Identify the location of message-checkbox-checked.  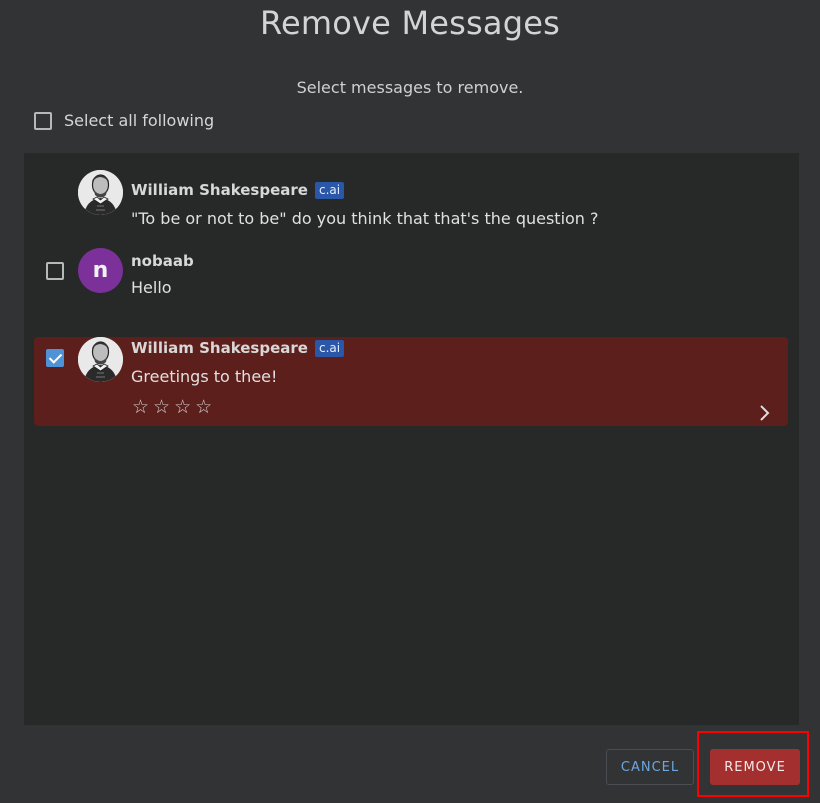
(55, 358).